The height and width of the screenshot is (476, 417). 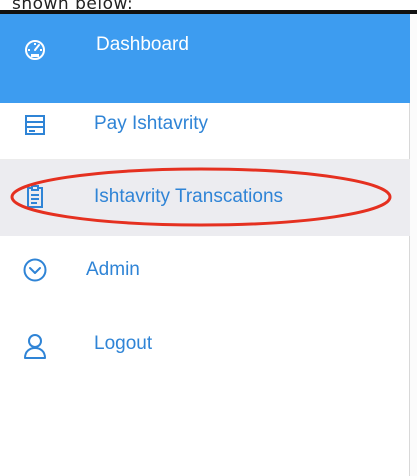 What do you see at coordinates (113, 269) in the screenshot?
I see `sidebar-item-label: Admin` at bounding box center [113, 269].